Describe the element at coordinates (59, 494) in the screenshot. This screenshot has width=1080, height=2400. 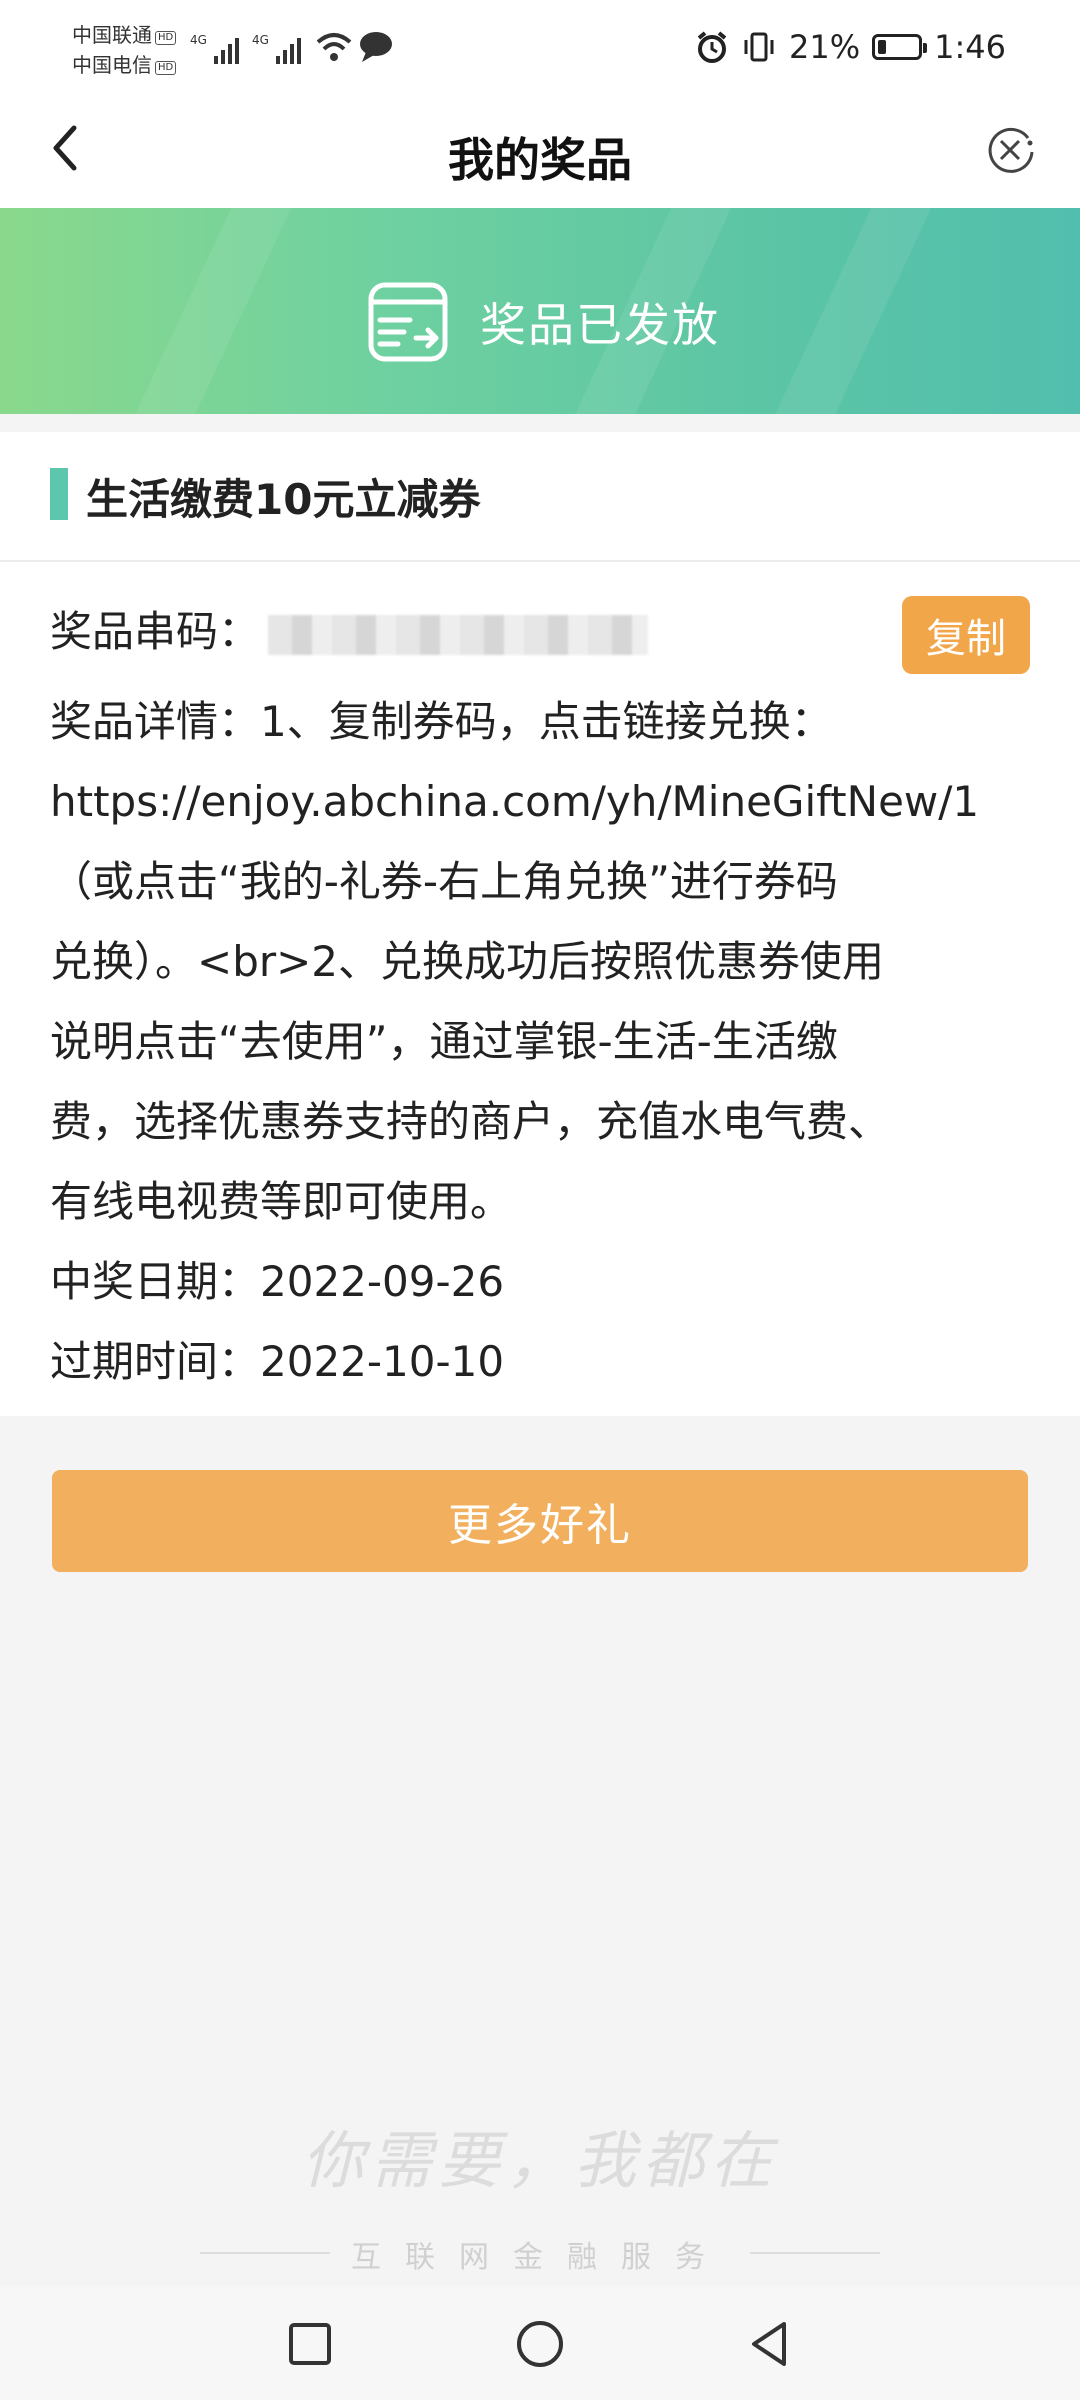
I see `title-accent-bar` at that location.